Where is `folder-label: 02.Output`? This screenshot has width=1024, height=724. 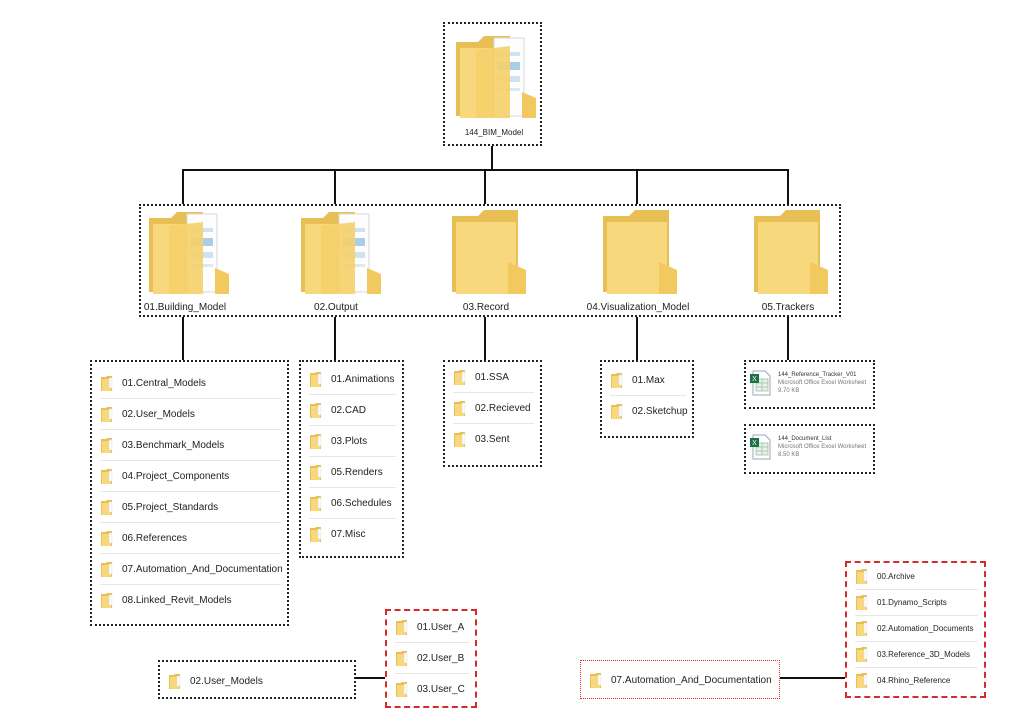
folder-label: 02.Output is located at coordinates (336, 307).